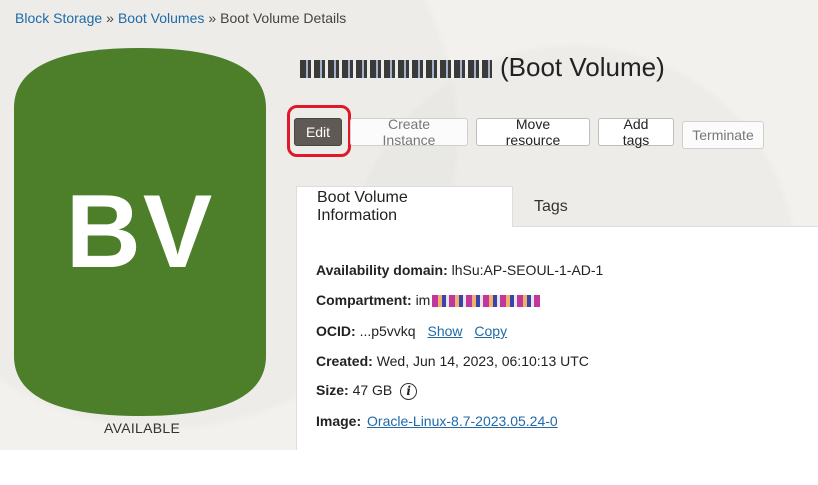 This screenshot has width=818, height=485. Describe the element at coordinates (527, 270) in the screenshot. I see `availability-domain-value: lhSu:AP-SEOUL-1-AD-1` at that location.